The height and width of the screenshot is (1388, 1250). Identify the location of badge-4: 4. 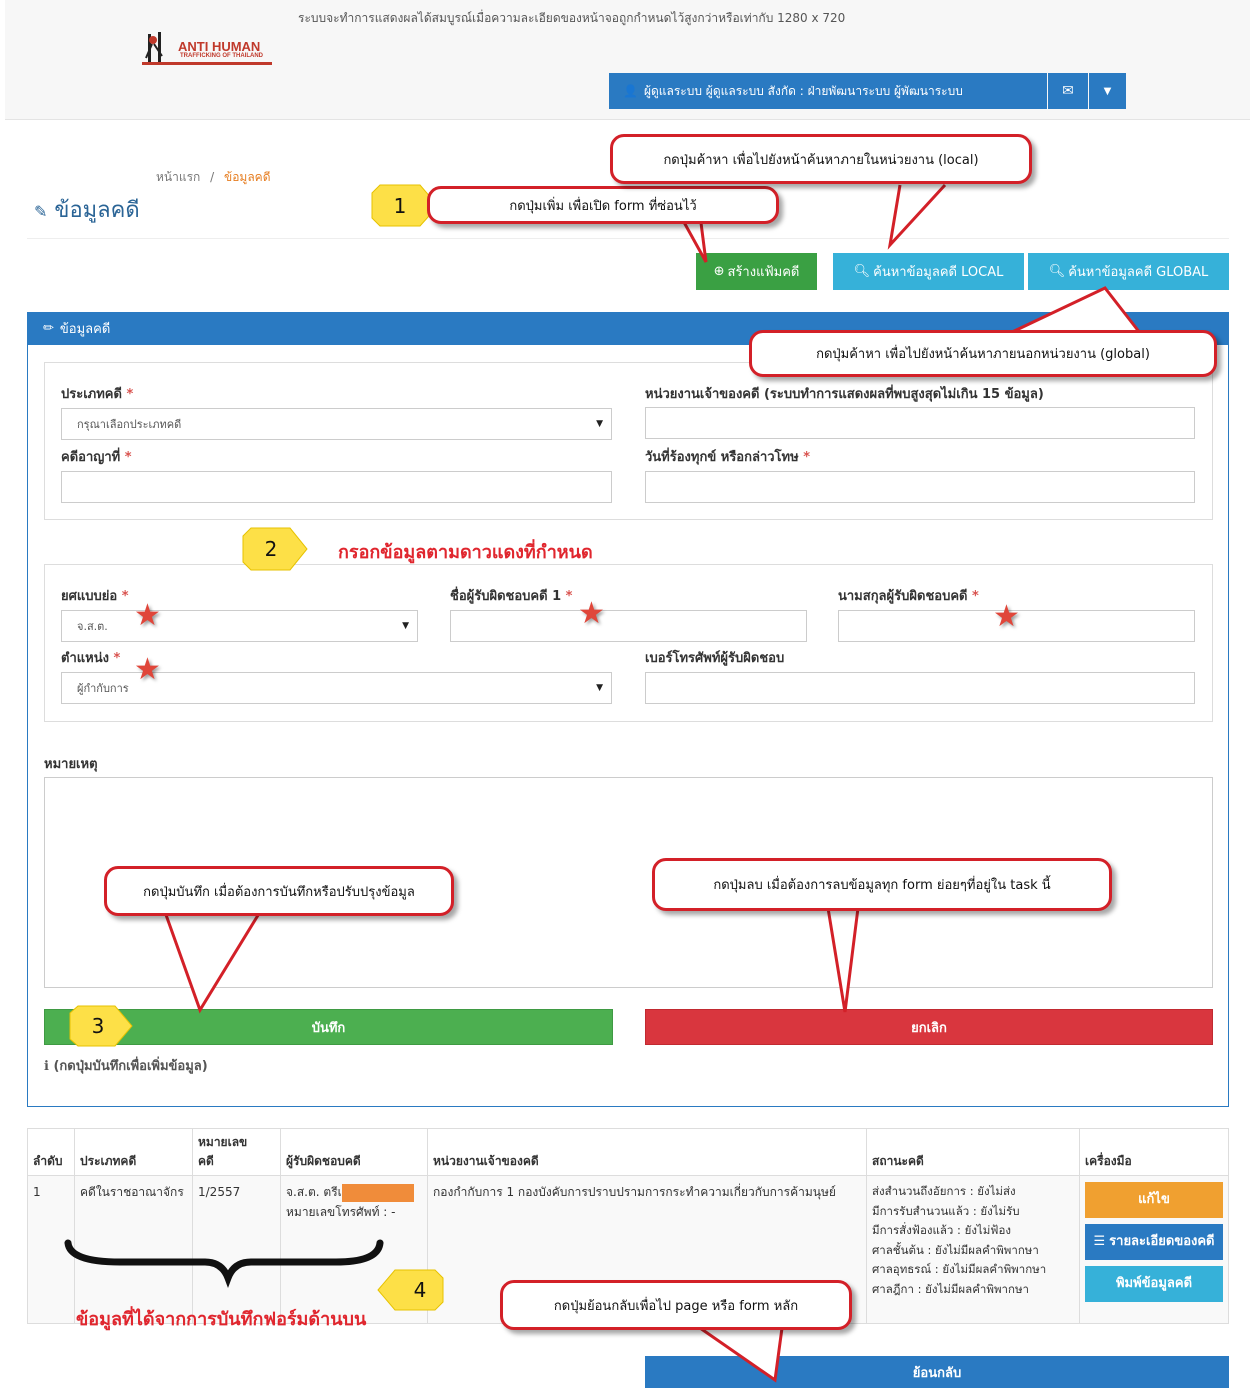
(420, 1290).